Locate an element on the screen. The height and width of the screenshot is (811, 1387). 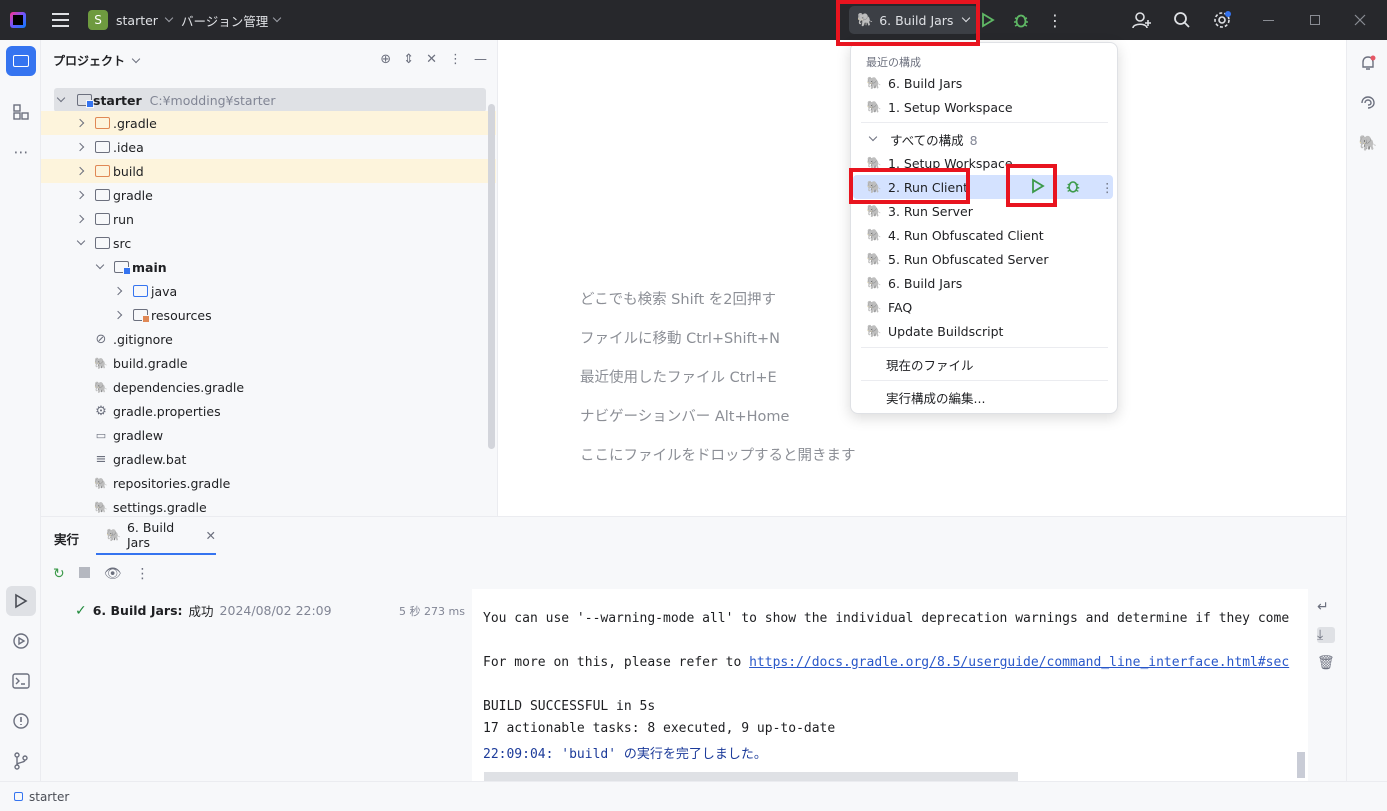
settings-gear-icon is located at coordinates (1222, 20).